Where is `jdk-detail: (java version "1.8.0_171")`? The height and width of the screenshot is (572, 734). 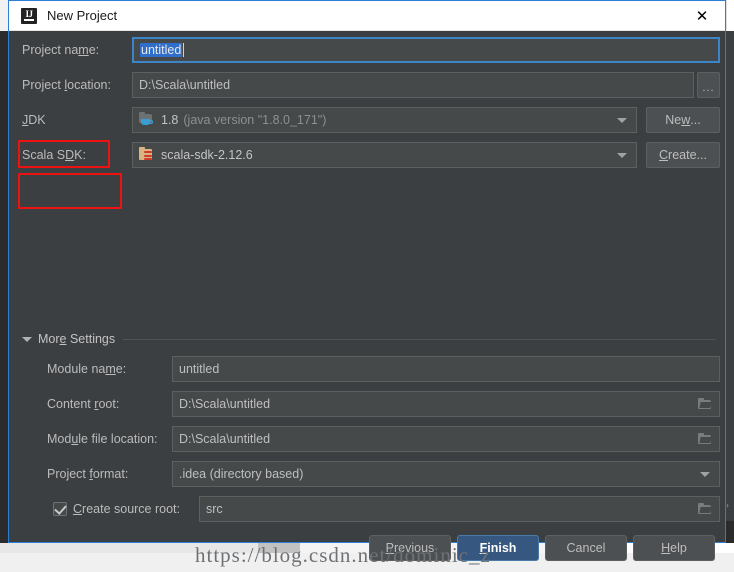
jdk-detail: (java version "1.8.0_171") is located at coordinates (255, 120).